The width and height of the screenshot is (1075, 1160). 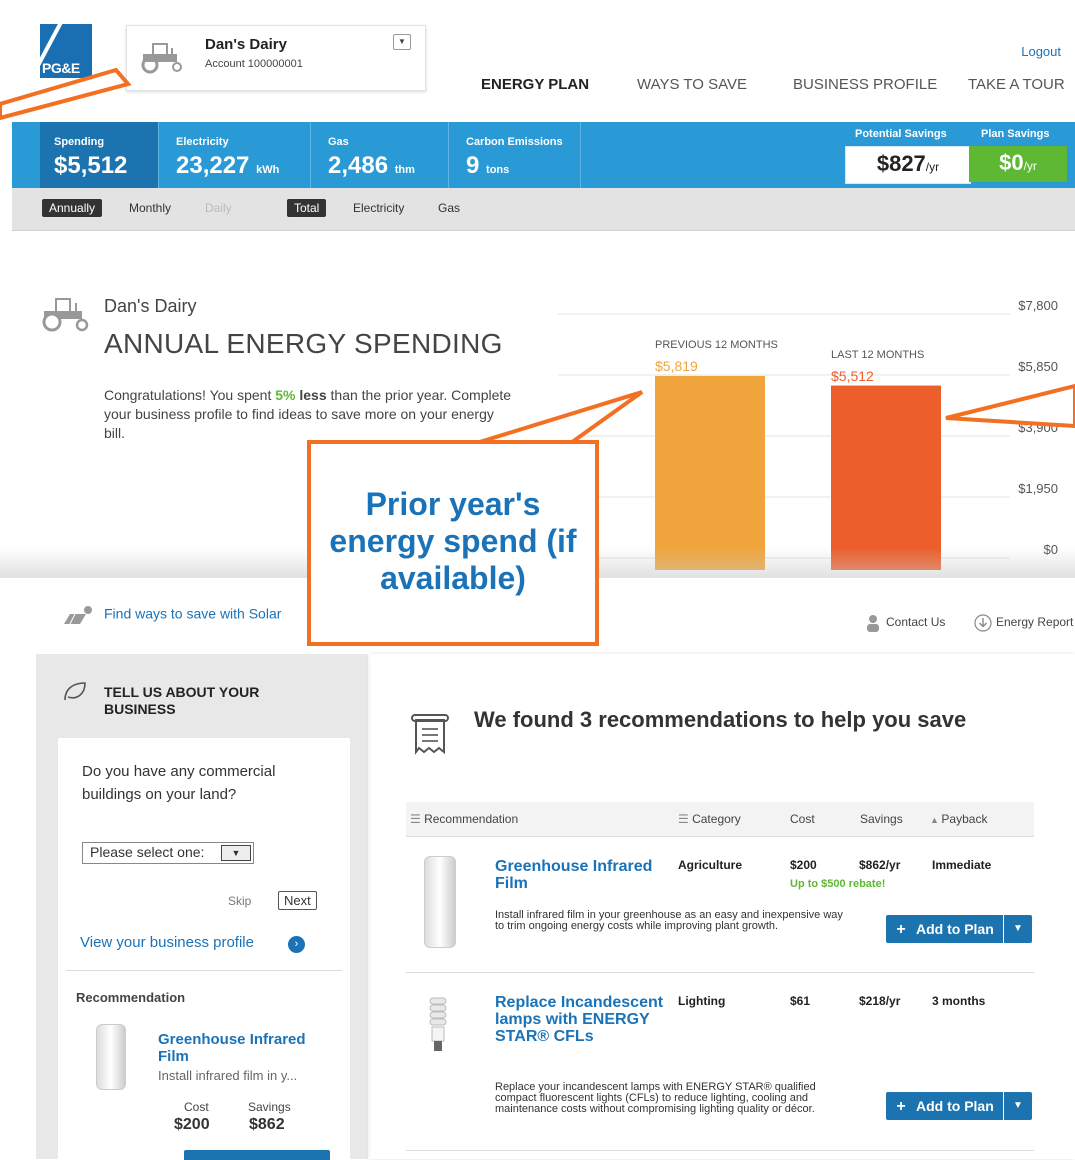 I want to click on rec-rebate: Up to $500 rebate!, so click(x=838, y=884).